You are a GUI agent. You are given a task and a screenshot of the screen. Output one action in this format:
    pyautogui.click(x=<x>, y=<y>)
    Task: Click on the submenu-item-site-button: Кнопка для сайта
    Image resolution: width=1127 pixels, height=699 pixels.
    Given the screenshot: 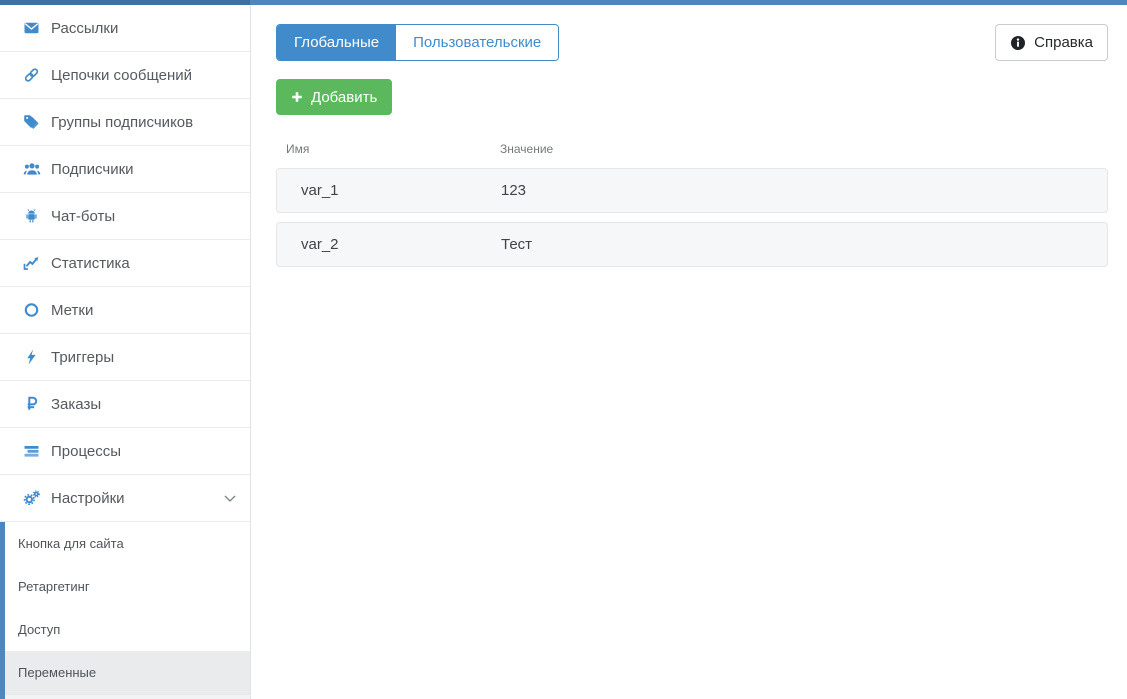 What is the action you would take?
    pyautogui.click(x=127, y=543)
    